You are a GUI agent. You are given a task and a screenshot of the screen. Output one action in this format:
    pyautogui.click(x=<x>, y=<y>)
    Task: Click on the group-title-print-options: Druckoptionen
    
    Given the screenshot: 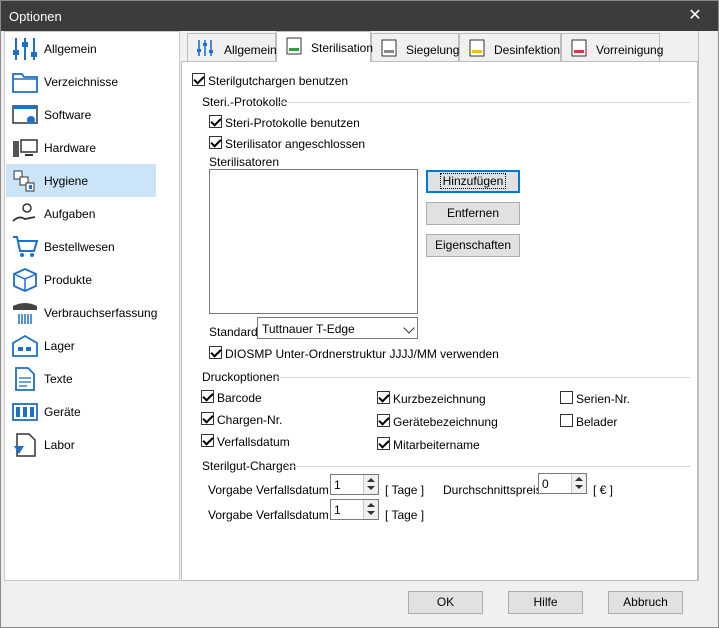 What is the action you would take?
    pyautogui.click(x=241, y=377)
    